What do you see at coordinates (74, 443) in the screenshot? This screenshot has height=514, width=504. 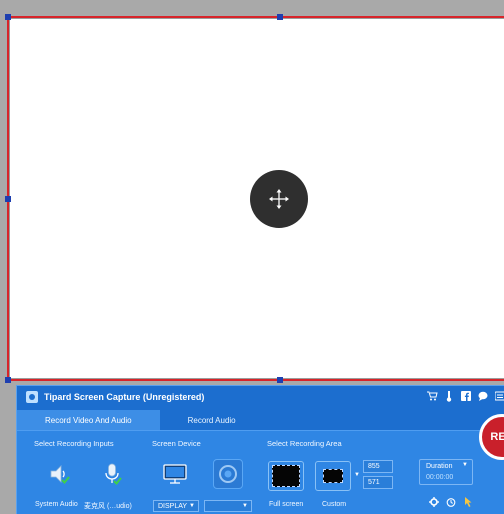 I see `section-label-inputs: Select Recording Inputs` at bounding box center [74, 443].